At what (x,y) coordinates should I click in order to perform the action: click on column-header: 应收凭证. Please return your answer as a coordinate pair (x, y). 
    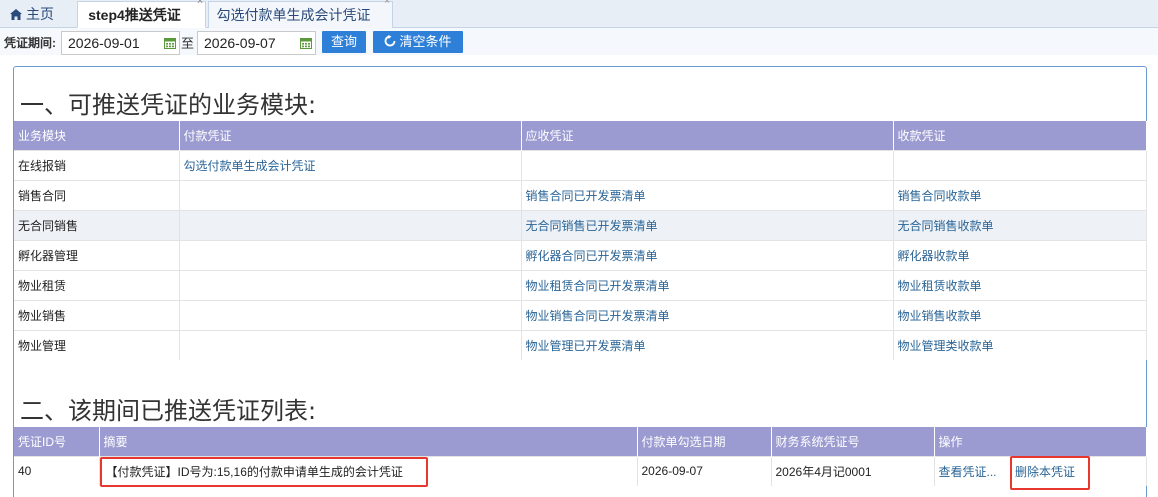
    Looking at the image, I should click on (707, 135).